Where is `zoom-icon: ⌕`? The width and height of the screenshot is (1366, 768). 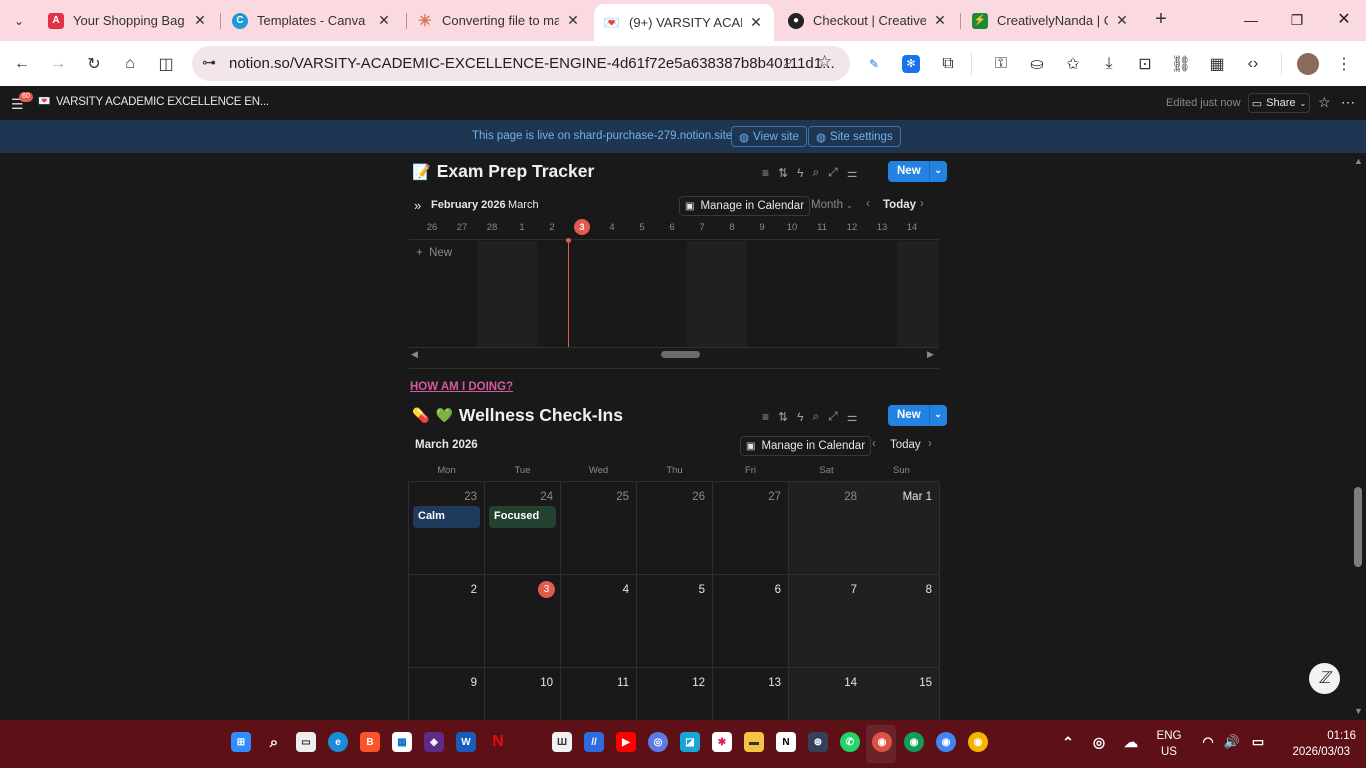
zoom-icon: ⌕ is located at coordinates (788, 62).